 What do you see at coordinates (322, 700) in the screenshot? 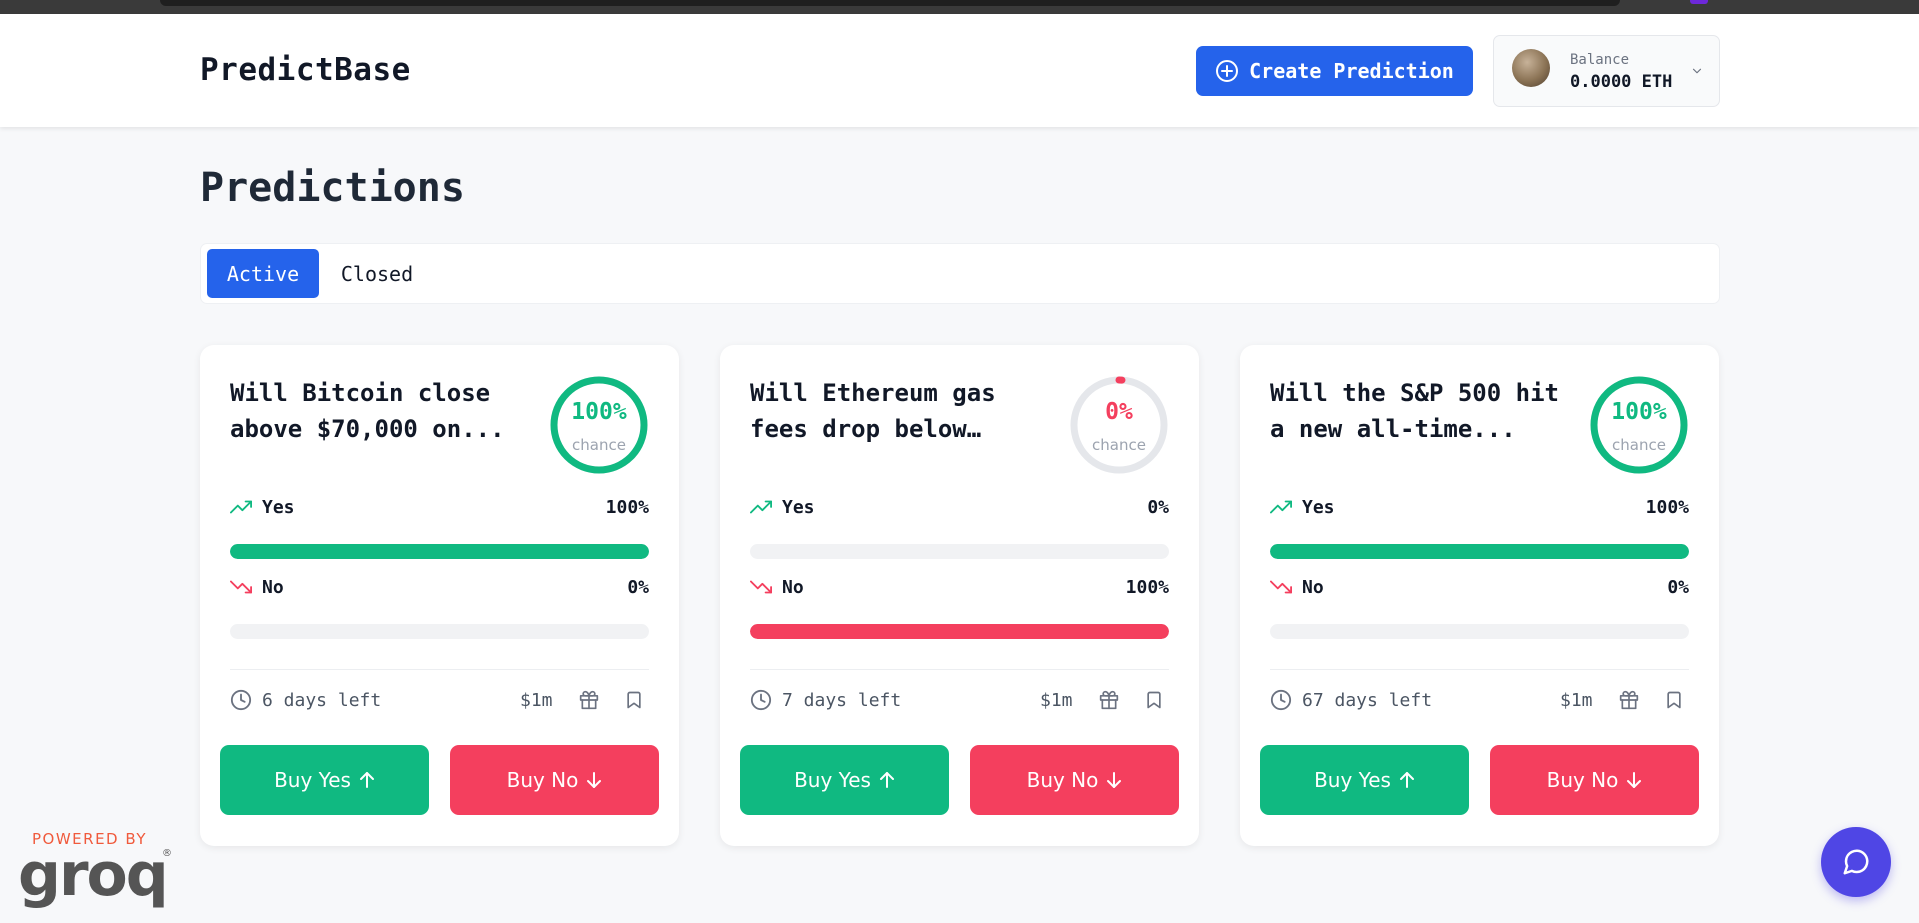
I see `time-left-text: 6 days left` at bounding box center [322, 700].